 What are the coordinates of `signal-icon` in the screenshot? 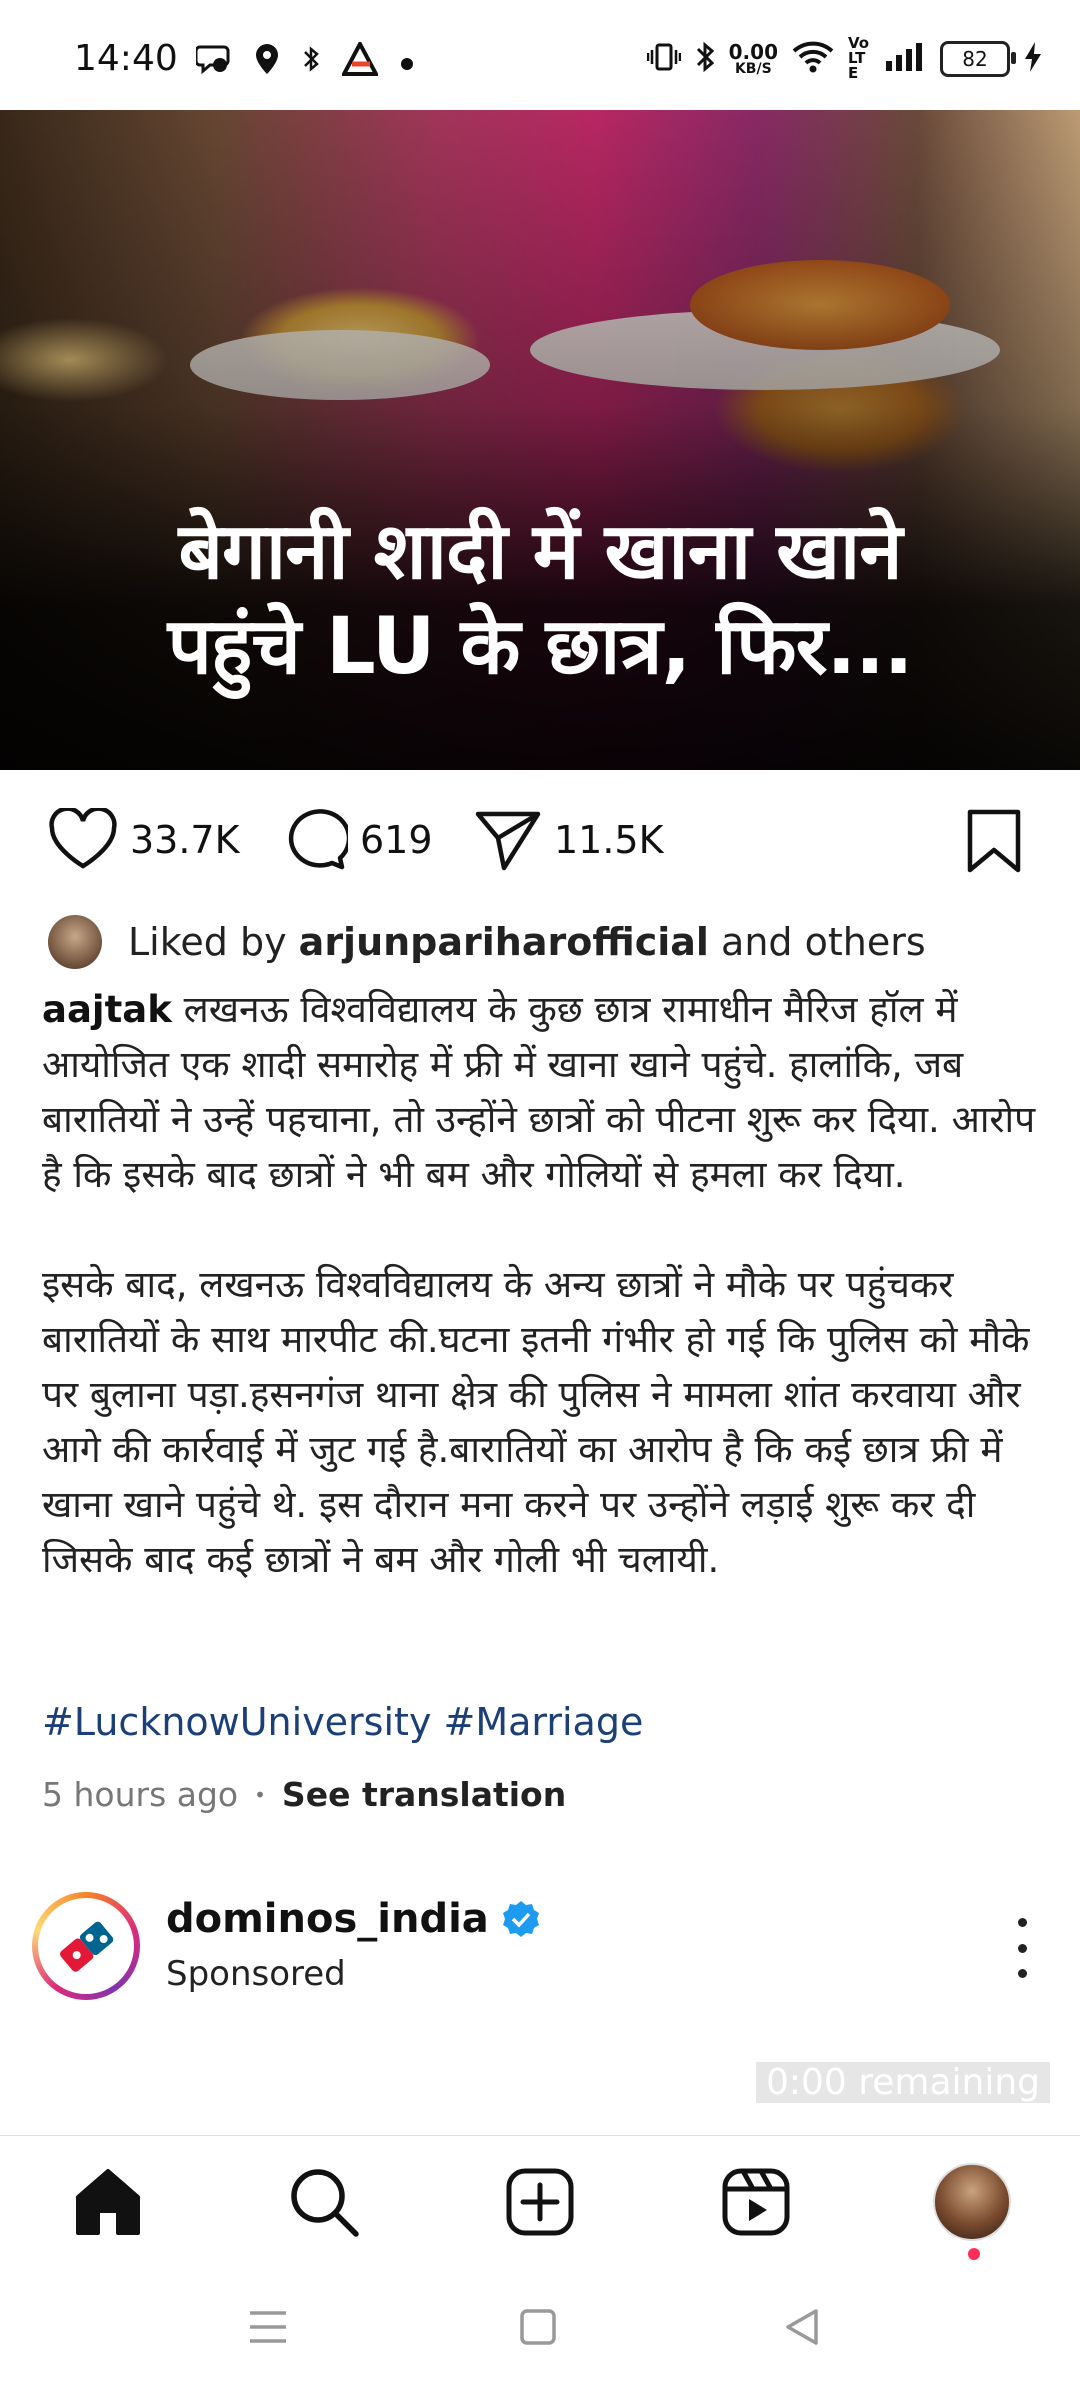 It's located at (905, 59).